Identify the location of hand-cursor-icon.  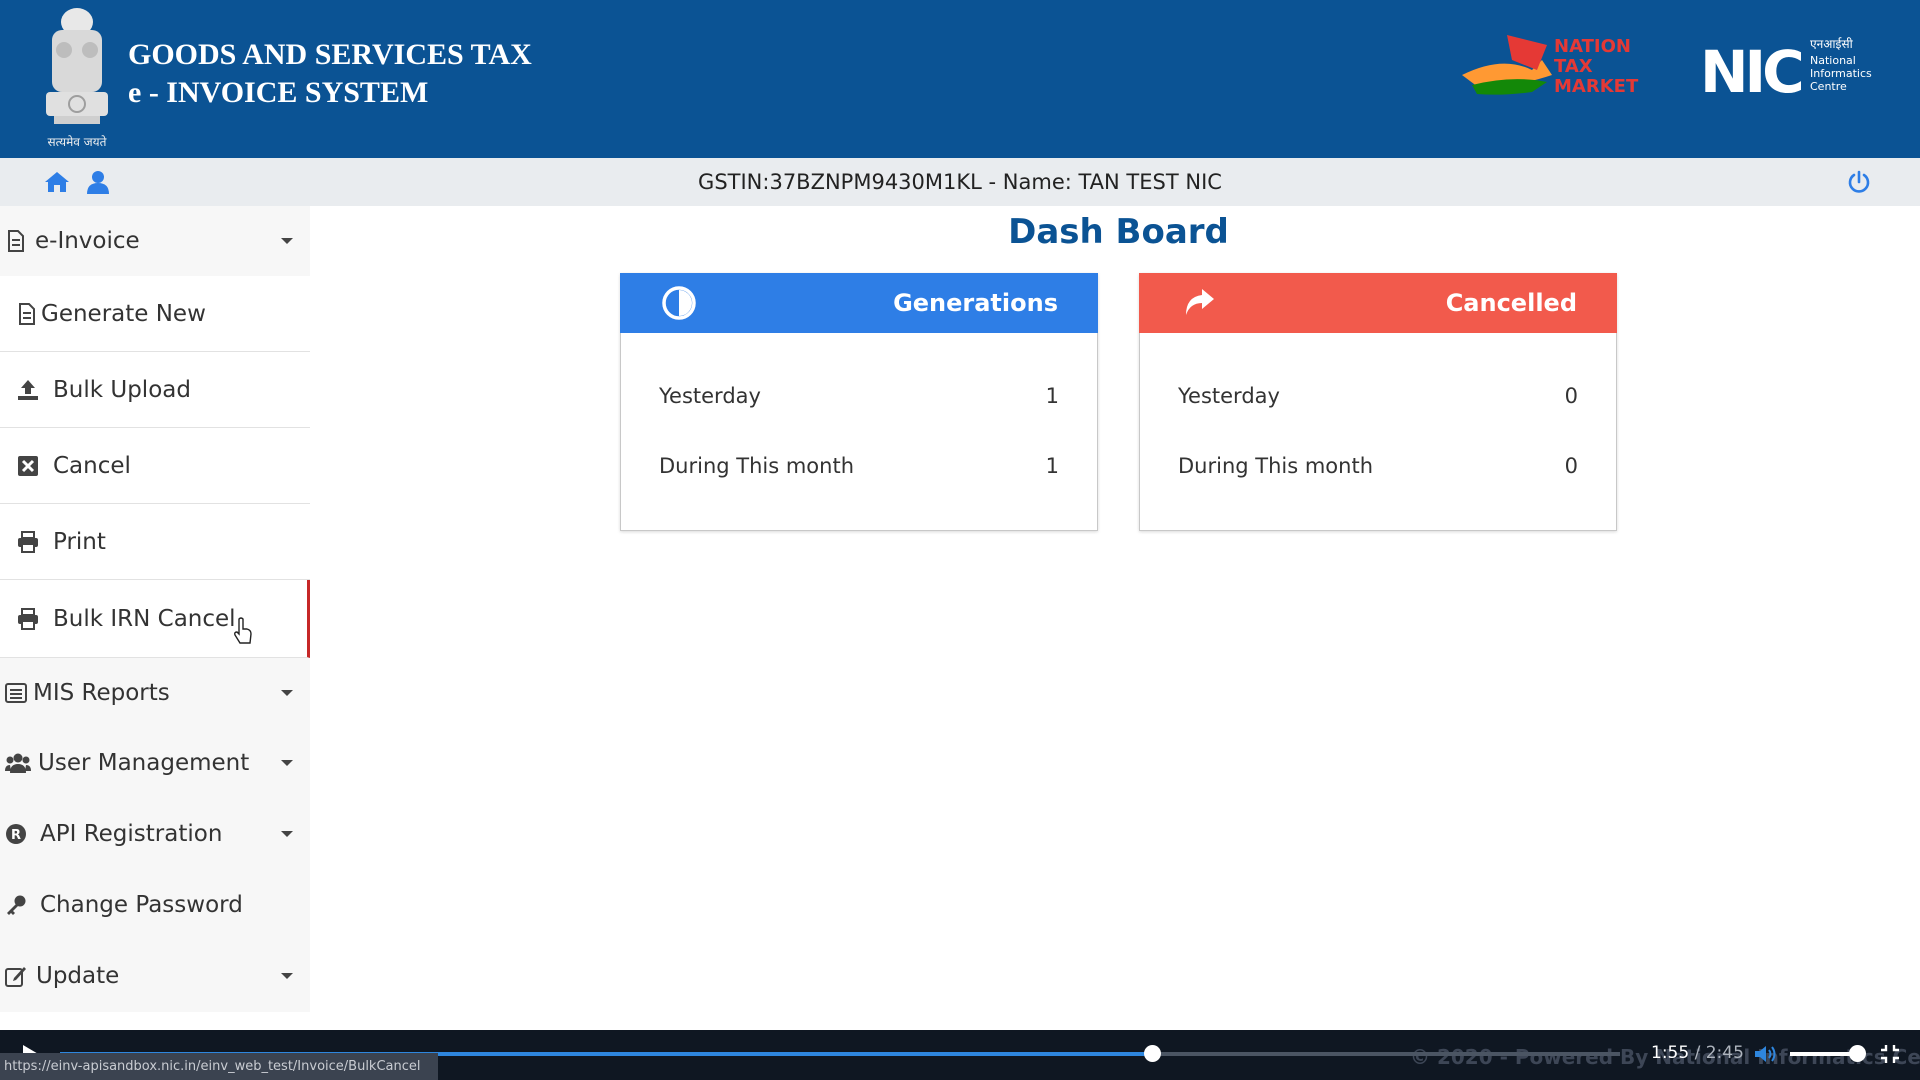
(243, 630).